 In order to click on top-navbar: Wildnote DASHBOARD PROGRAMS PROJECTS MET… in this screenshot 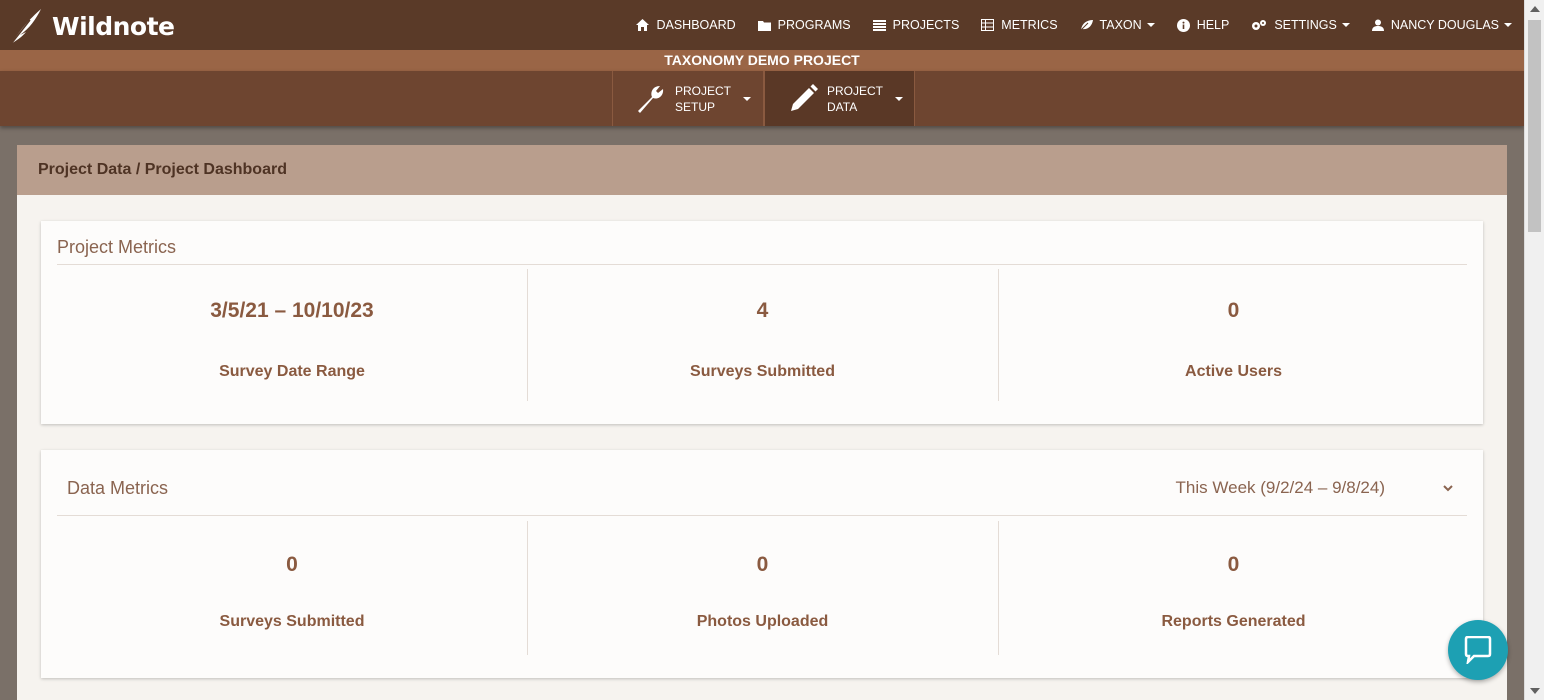, I will do `click(762, 25)`.